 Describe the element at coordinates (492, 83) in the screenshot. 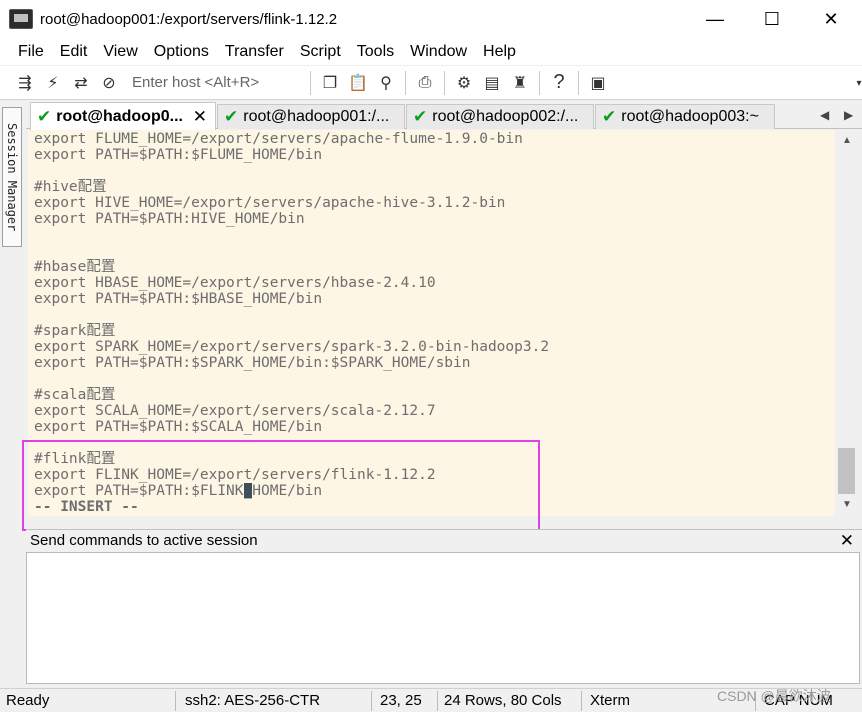

I see `keymap-icon: ▤` at that location.